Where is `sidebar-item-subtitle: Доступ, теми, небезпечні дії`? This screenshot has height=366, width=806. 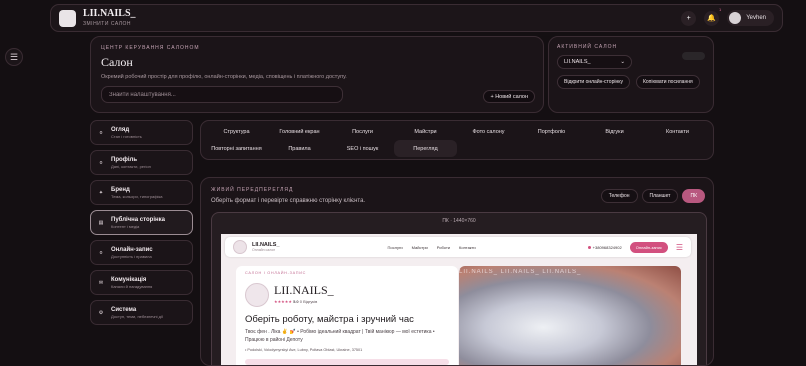 sidebar-item-subtitle: Доступ, теми, небезпечні дії is located at coordinates (137, 316).